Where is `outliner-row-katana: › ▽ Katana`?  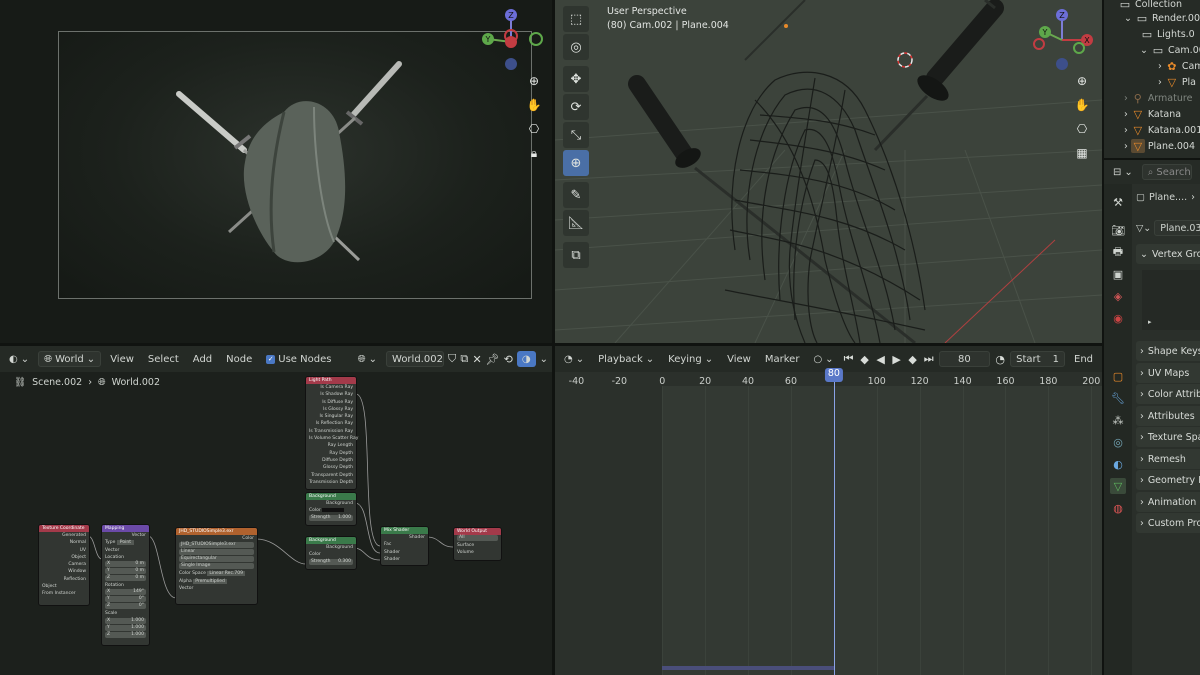
outliner-row-katana: › ▽ Katana is located at coordinates (1152, 114).